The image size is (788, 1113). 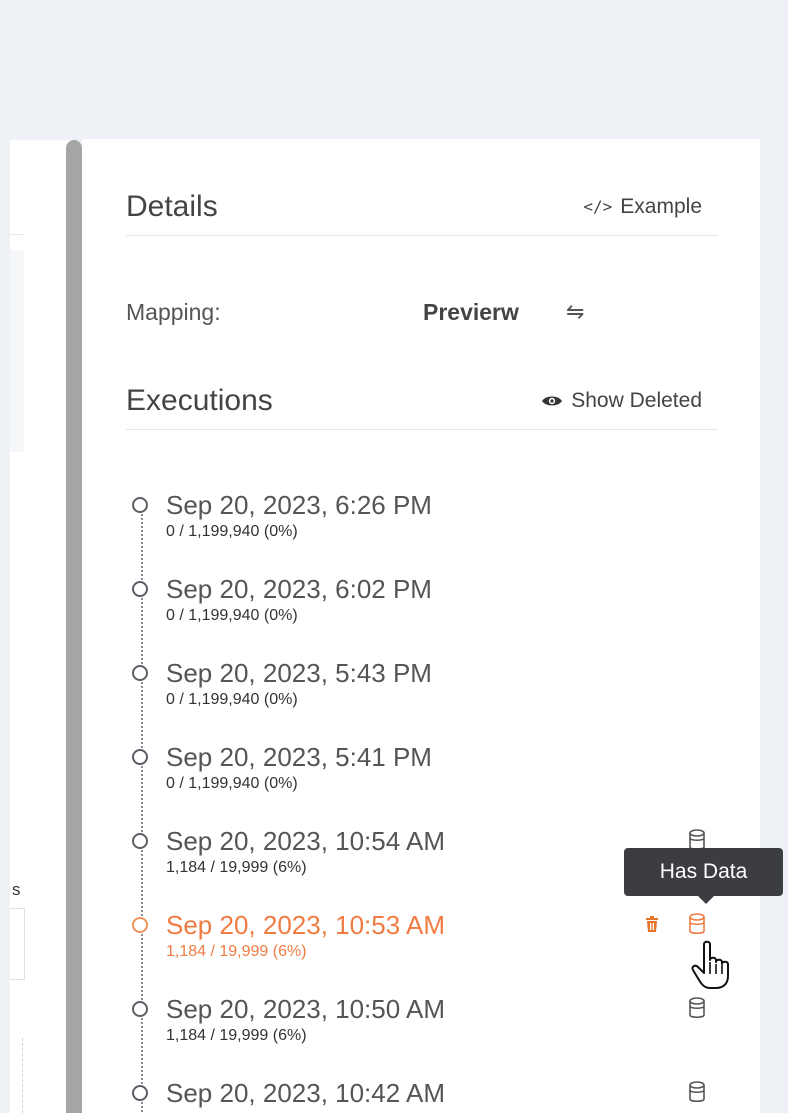 I want to click on execution-date: Sep 20, 2023, 6:26 PM, so click(x=299, y=505).